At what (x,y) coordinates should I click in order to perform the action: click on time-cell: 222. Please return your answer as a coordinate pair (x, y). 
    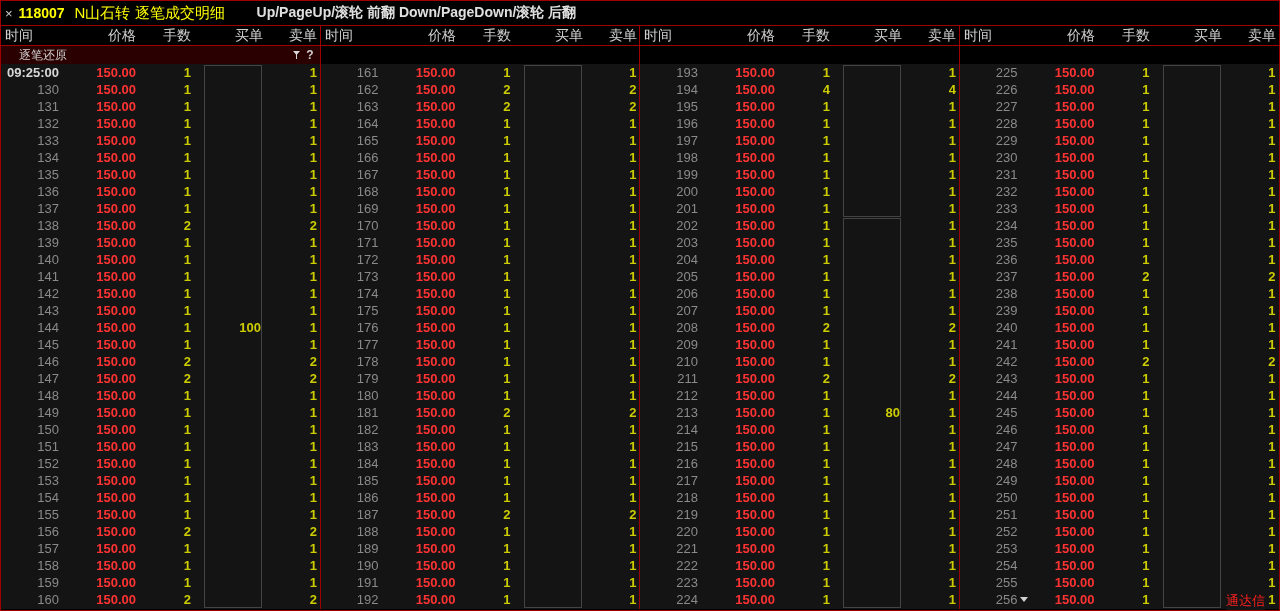
    Looking at the image, I should click on (687, 565).